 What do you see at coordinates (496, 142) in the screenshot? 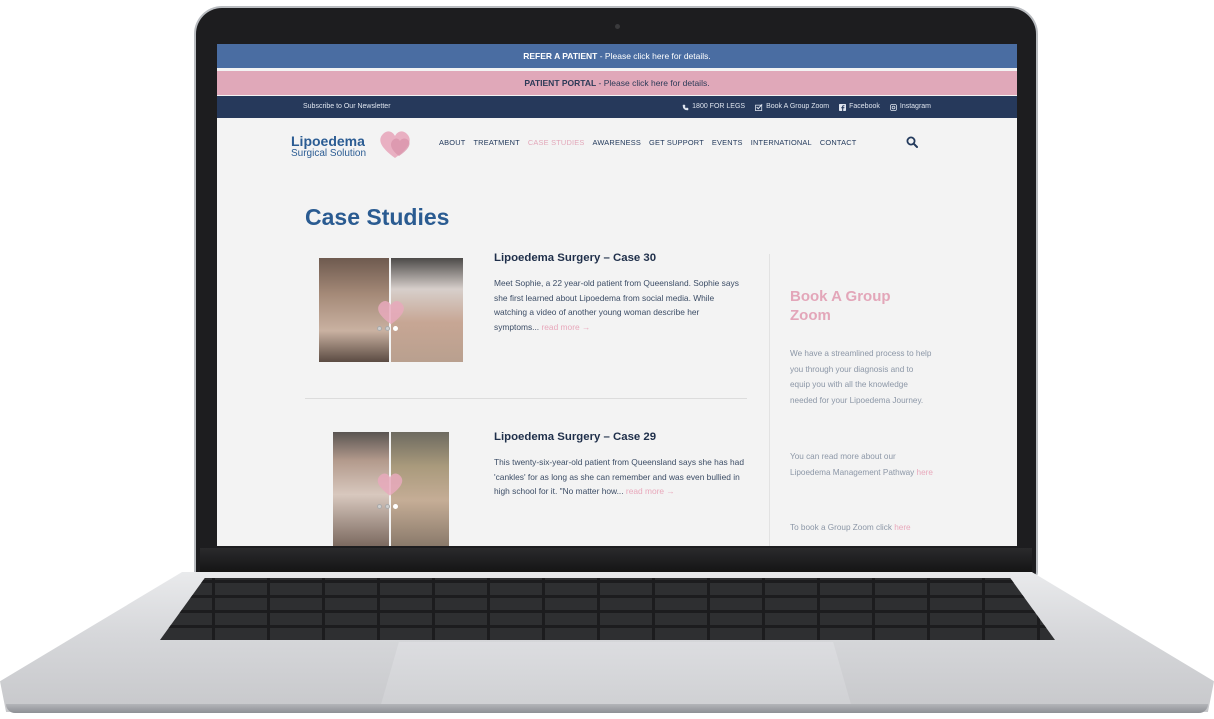
I see `nav-treatment: TREATMENT` at bounding box center [496, 142].